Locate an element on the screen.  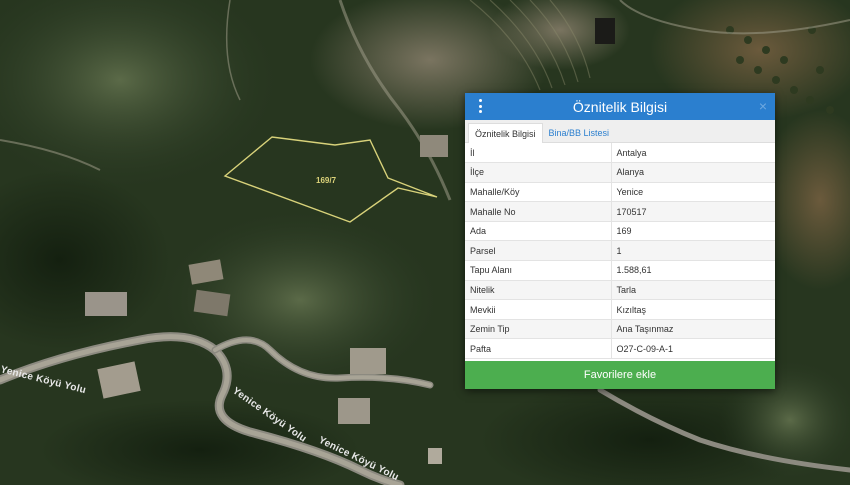
table-row: Mahalle No 170517 is located at coordinates (620, 211).